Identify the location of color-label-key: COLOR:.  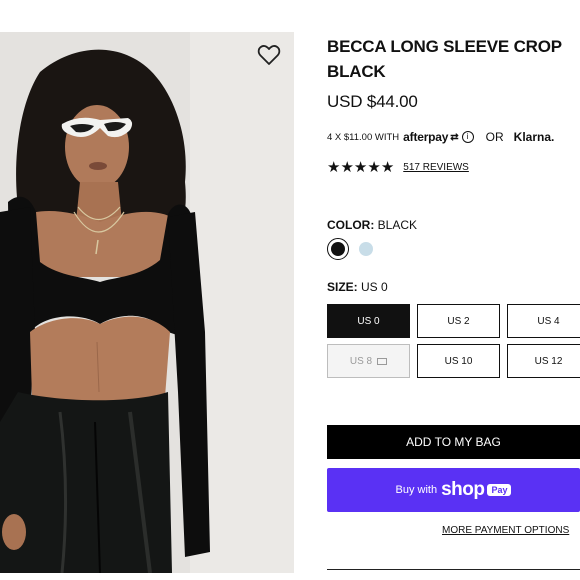
(351, 225).